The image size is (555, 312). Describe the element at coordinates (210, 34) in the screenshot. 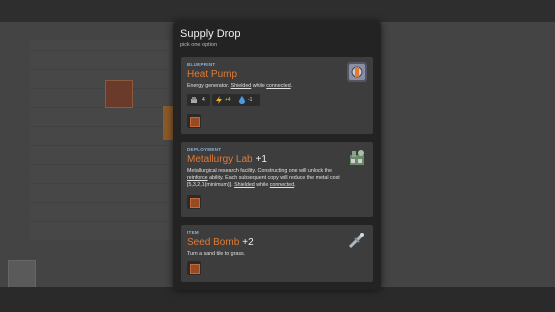

I see `dialog-title: Supply Drop` at that location.